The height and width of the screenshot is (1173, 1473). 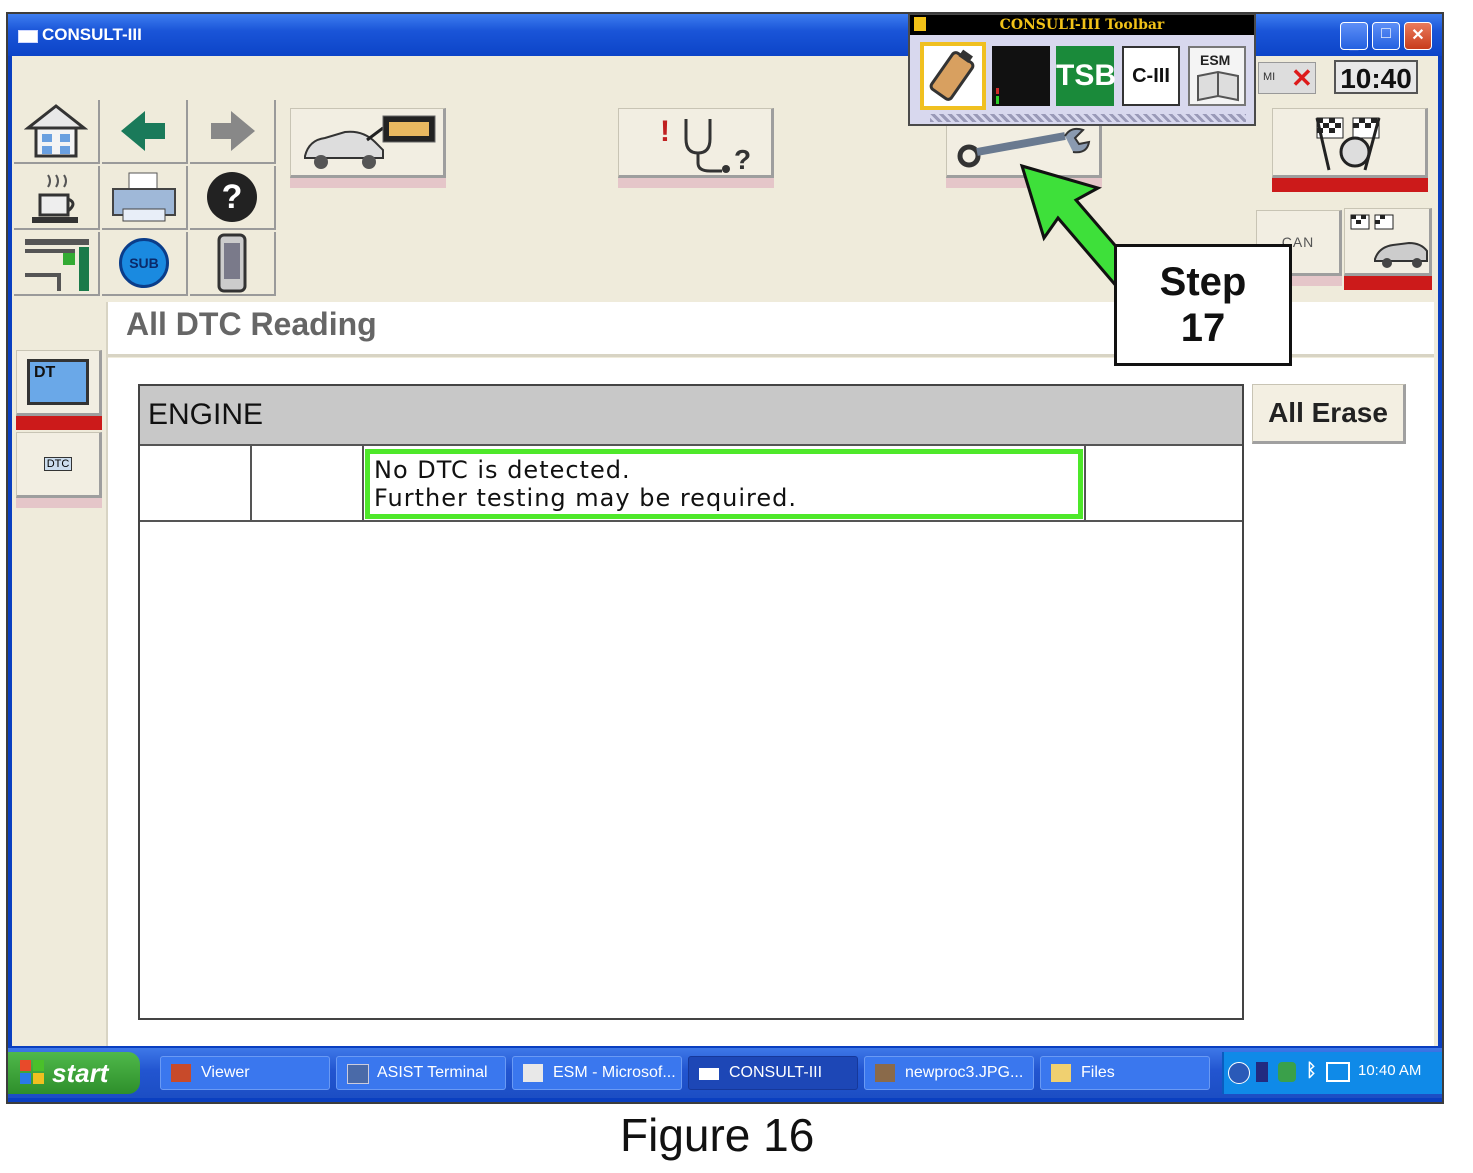 I want to click on esm-label: ESM, so click(x=1215, y=60).